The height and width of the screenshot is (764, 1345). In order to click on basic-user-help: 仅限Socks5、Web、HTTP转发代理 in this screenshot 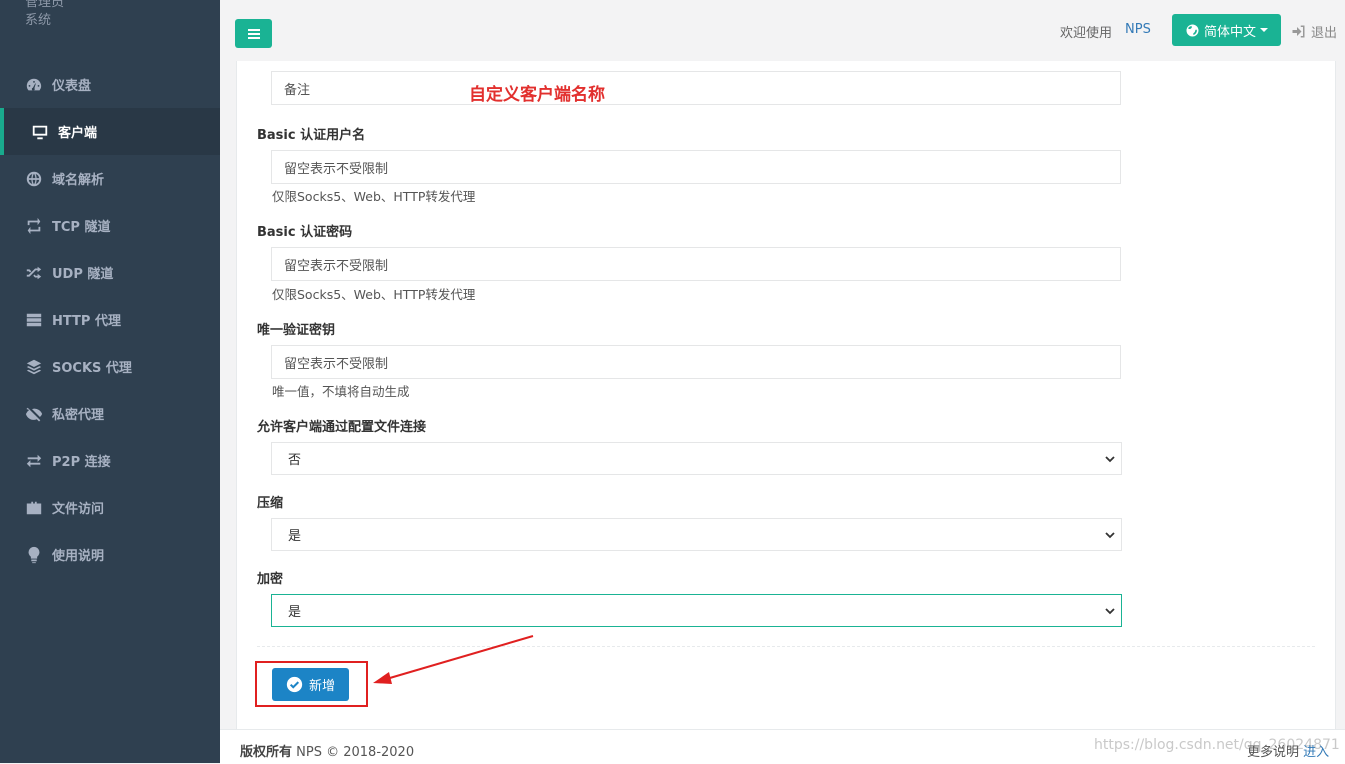, I will do `click(374, 196)`.